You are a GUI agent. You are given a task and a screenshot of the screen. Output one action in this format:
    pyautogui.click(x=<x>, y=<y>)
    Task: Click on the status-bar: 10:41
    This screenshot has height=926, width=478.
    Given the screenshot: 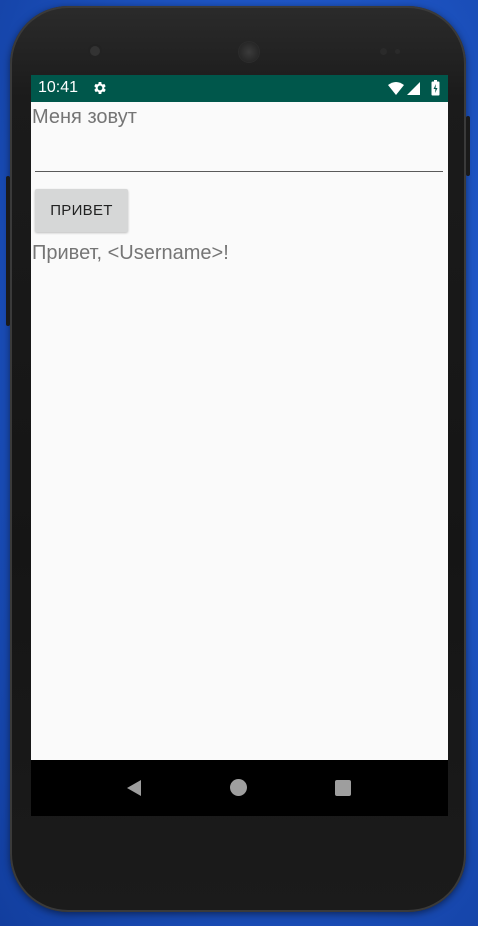 What is the action you would take?
    pyautogui.click(x=239, y=88)
    